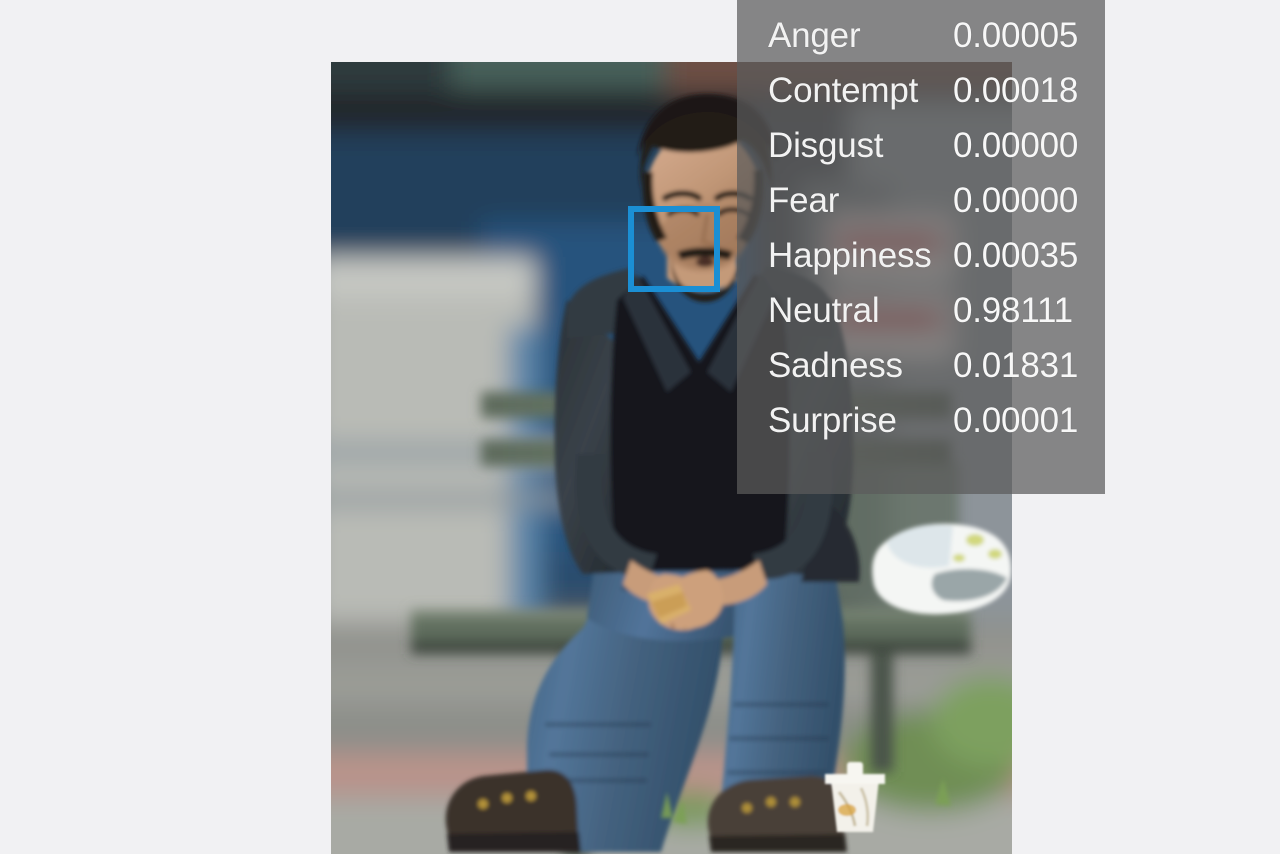 This screenshot has height=854, width=1280. I want to click on emotion-row-anger: Anger 0.00005, so click(921, 43).